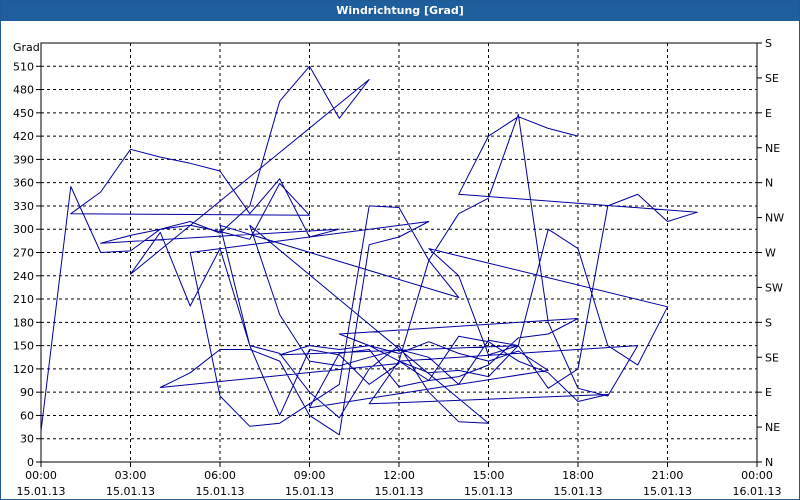 The width and height of the screenshot is (800, 500). What do you see at coordinates (26, 47) in the screenshot?
I see `y-axis-label: Grad` at bounding box center [26, 47].